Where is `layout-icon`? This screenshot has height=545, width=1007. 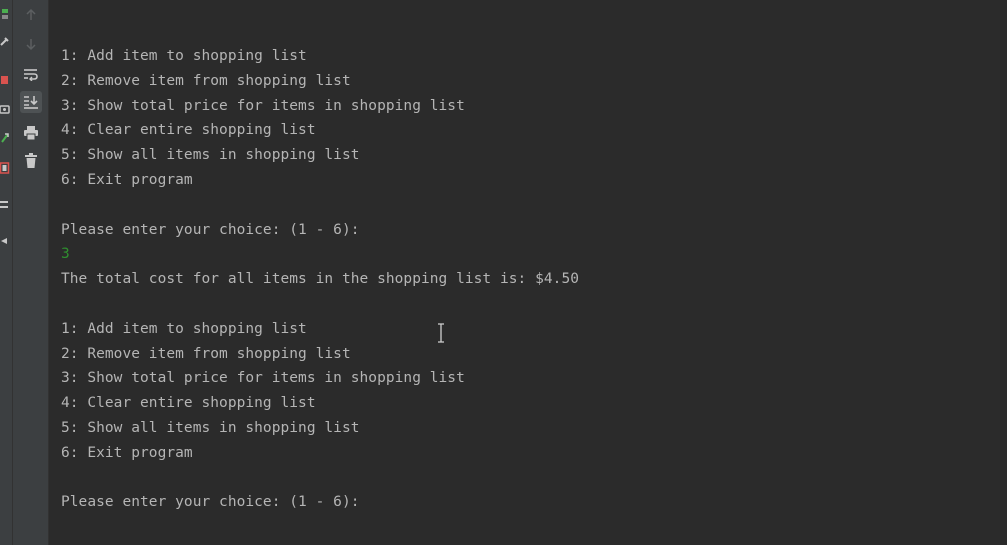 layout-icon is located at coordinates (5, 205).